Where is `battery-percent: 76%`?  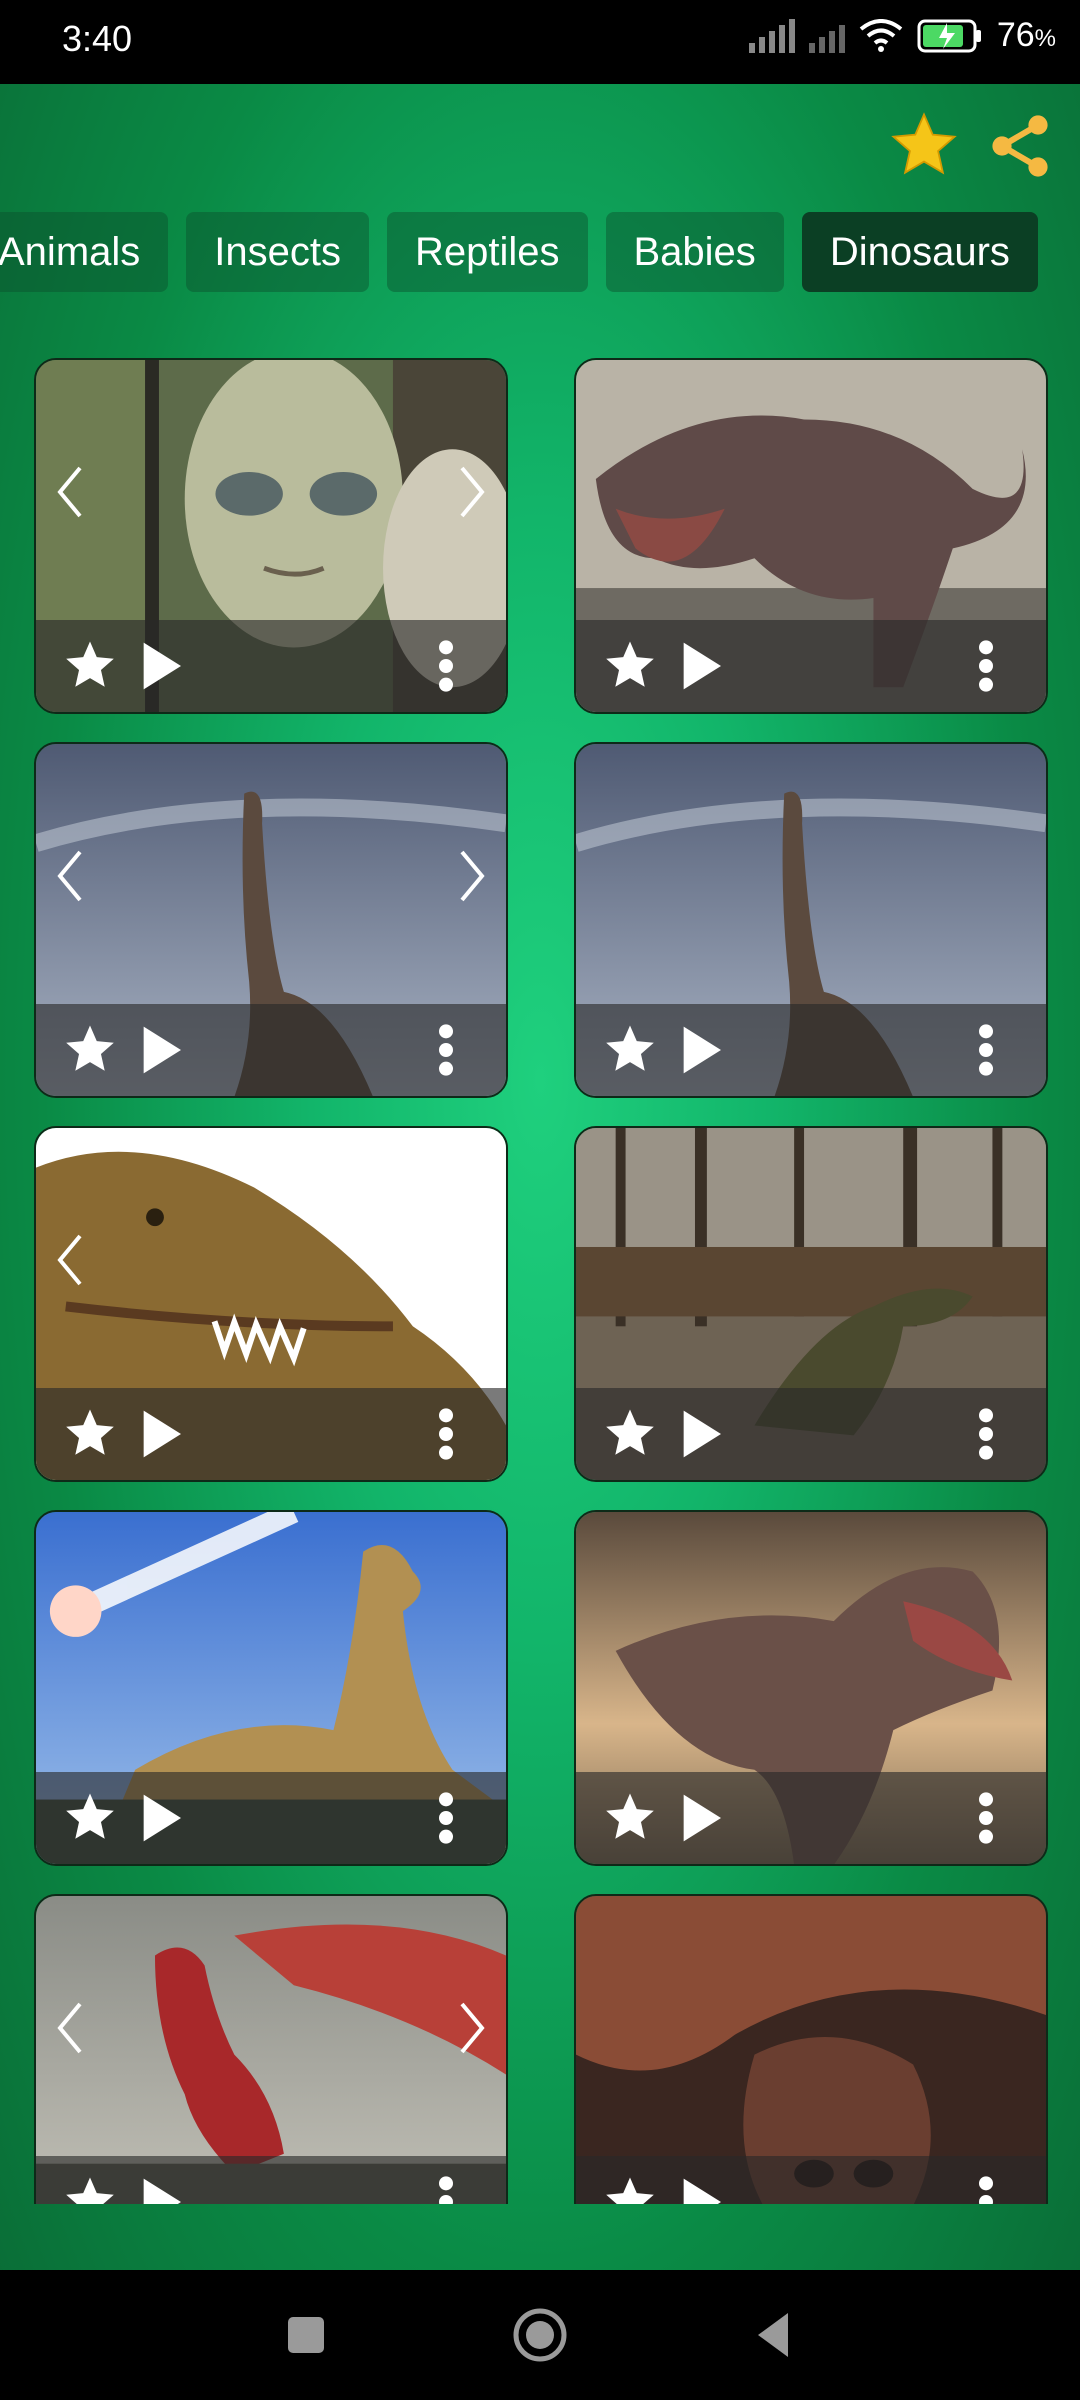 battery-percent: 76% is located at coordinates (1026, 35).